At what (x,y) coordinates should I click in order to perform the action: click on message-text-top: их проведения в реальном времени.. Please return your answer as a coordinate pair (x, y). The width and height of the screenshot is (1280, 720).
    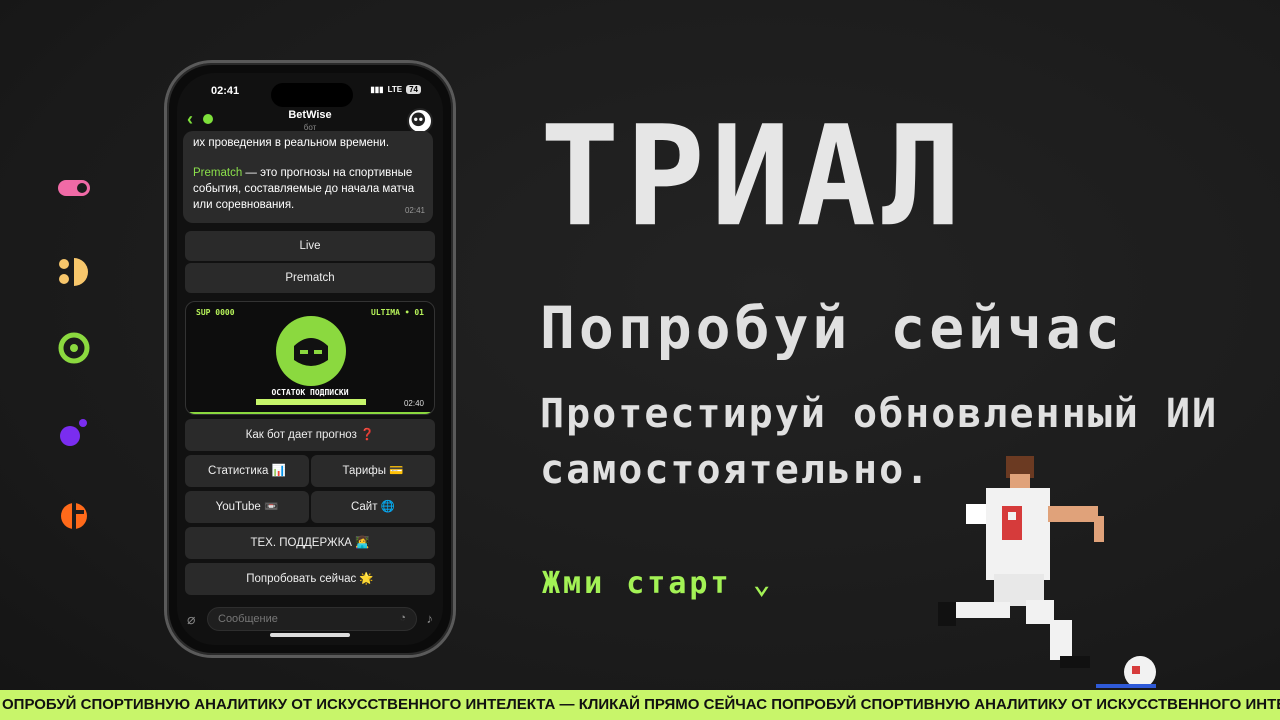
    Looking at the image, I should click on (291, 143).